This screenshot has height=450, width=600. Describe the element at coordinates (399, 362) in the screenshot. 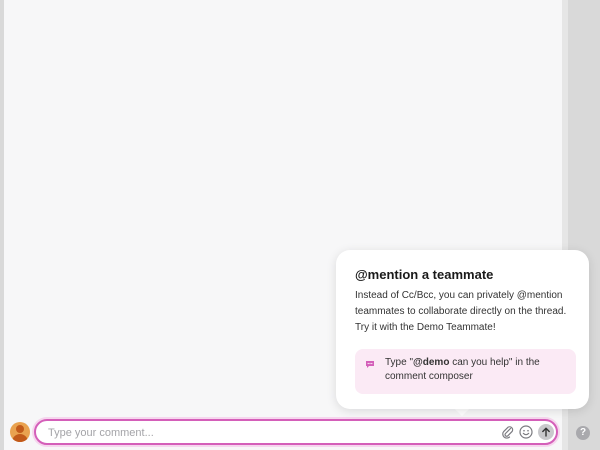

I see `hint-prefix: Type "` at that location.